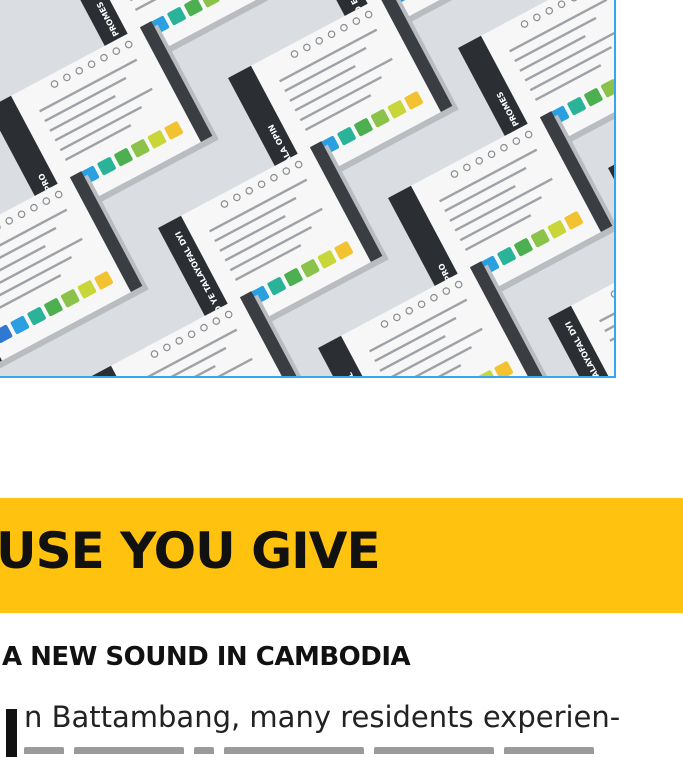  What do you see at coordinates (322, 717) in the screenshot?
I see `article-body-line: n Battambang, many residents experien-` at bounding box center [322, 717].